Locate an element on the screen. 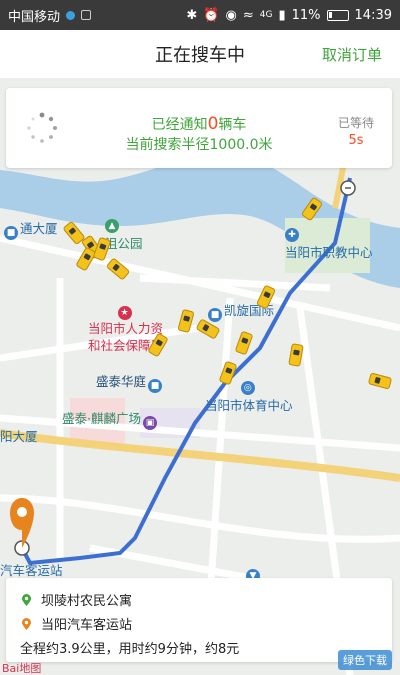  destination-row: 当阳汽车客运站 is located at coordinates (77, 623).